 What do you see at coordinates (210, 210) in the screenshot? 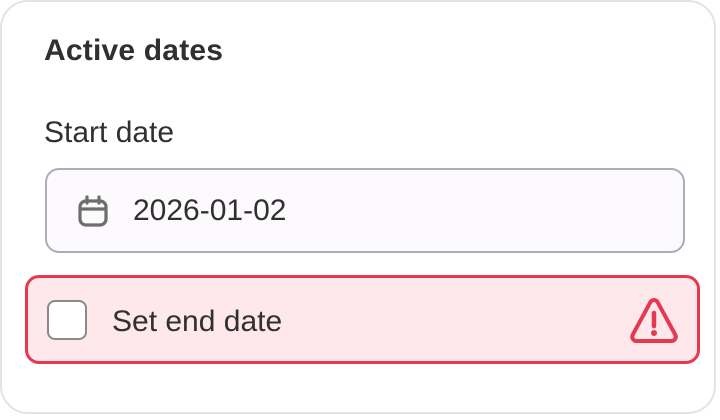
I see `start-date-value: 2026-01-02` at bounding box center [210, 210].